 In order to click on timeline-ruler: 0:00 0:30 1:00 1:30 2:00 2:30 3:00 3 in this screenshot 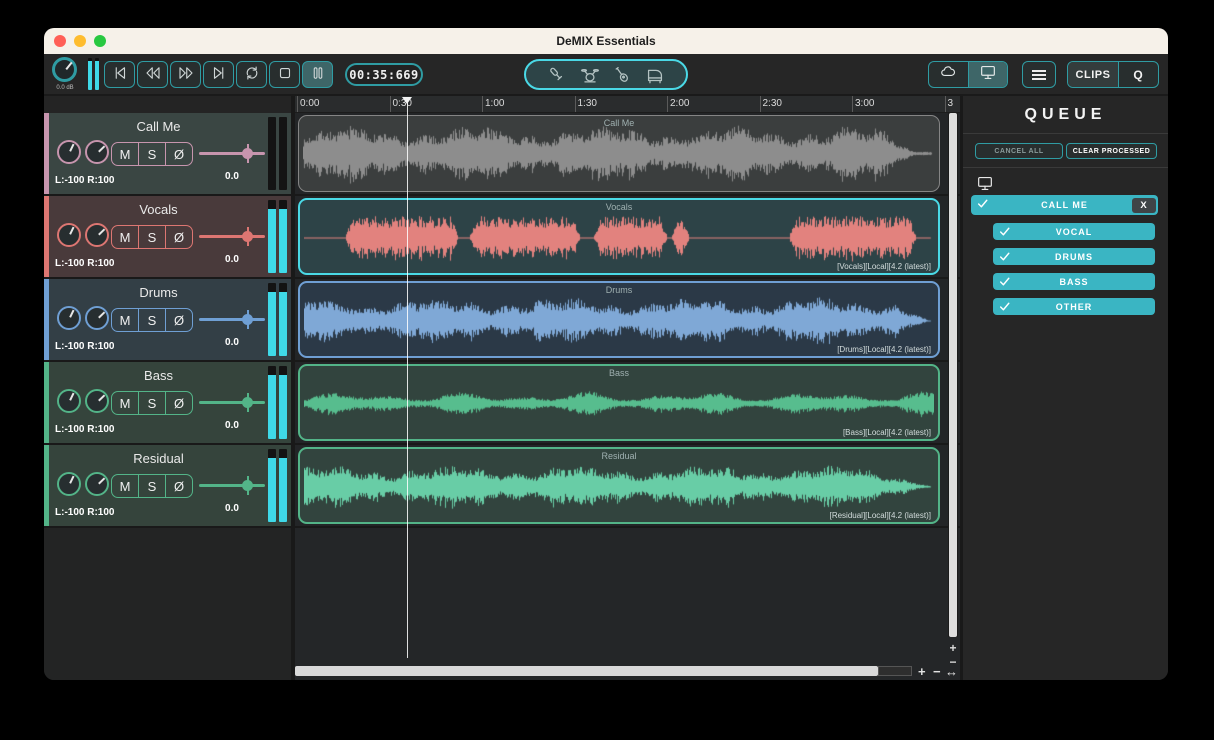, I will do `click(627, 104)`.